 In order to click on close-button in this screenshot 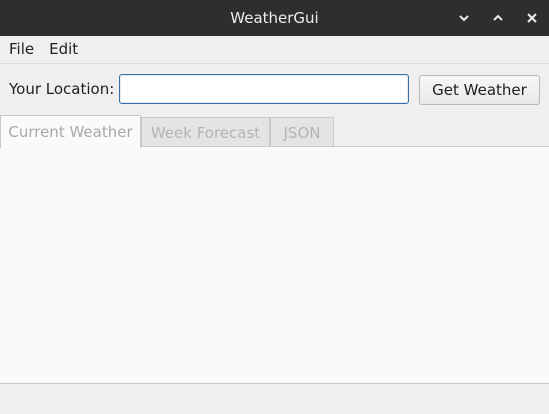, I will do `click(532, 18)`.